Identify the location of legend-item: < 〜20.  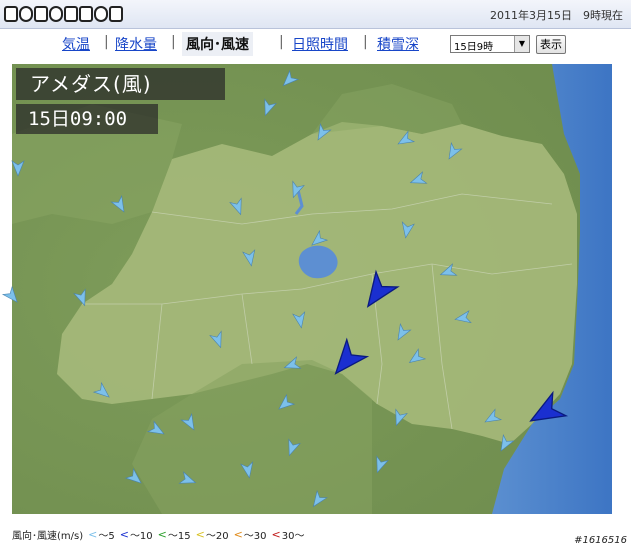
(212, 535).